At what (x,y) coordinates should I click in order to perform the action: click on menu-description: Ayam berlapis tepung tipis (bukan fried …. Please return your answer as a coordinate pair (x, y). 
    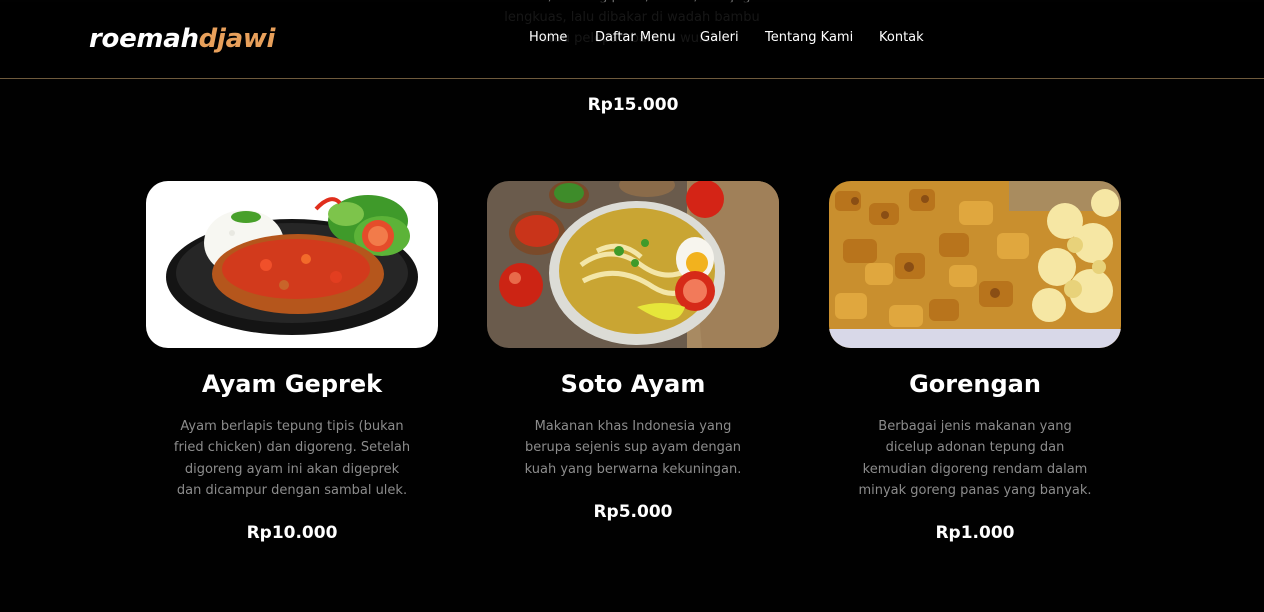
    Looking at the image, I should click on (292, 458).